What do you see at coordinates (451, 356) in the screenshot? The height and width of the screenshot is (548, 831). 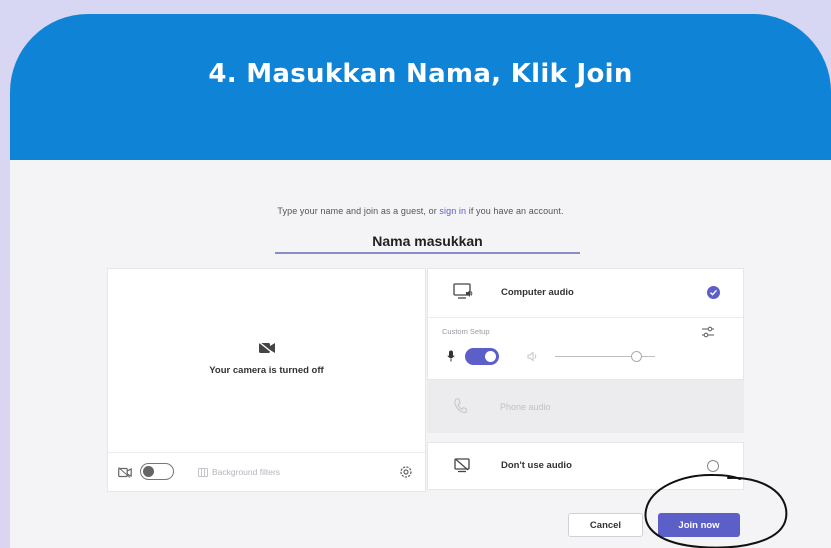 I see `microphone-icon` at bounding box center [451, 356].